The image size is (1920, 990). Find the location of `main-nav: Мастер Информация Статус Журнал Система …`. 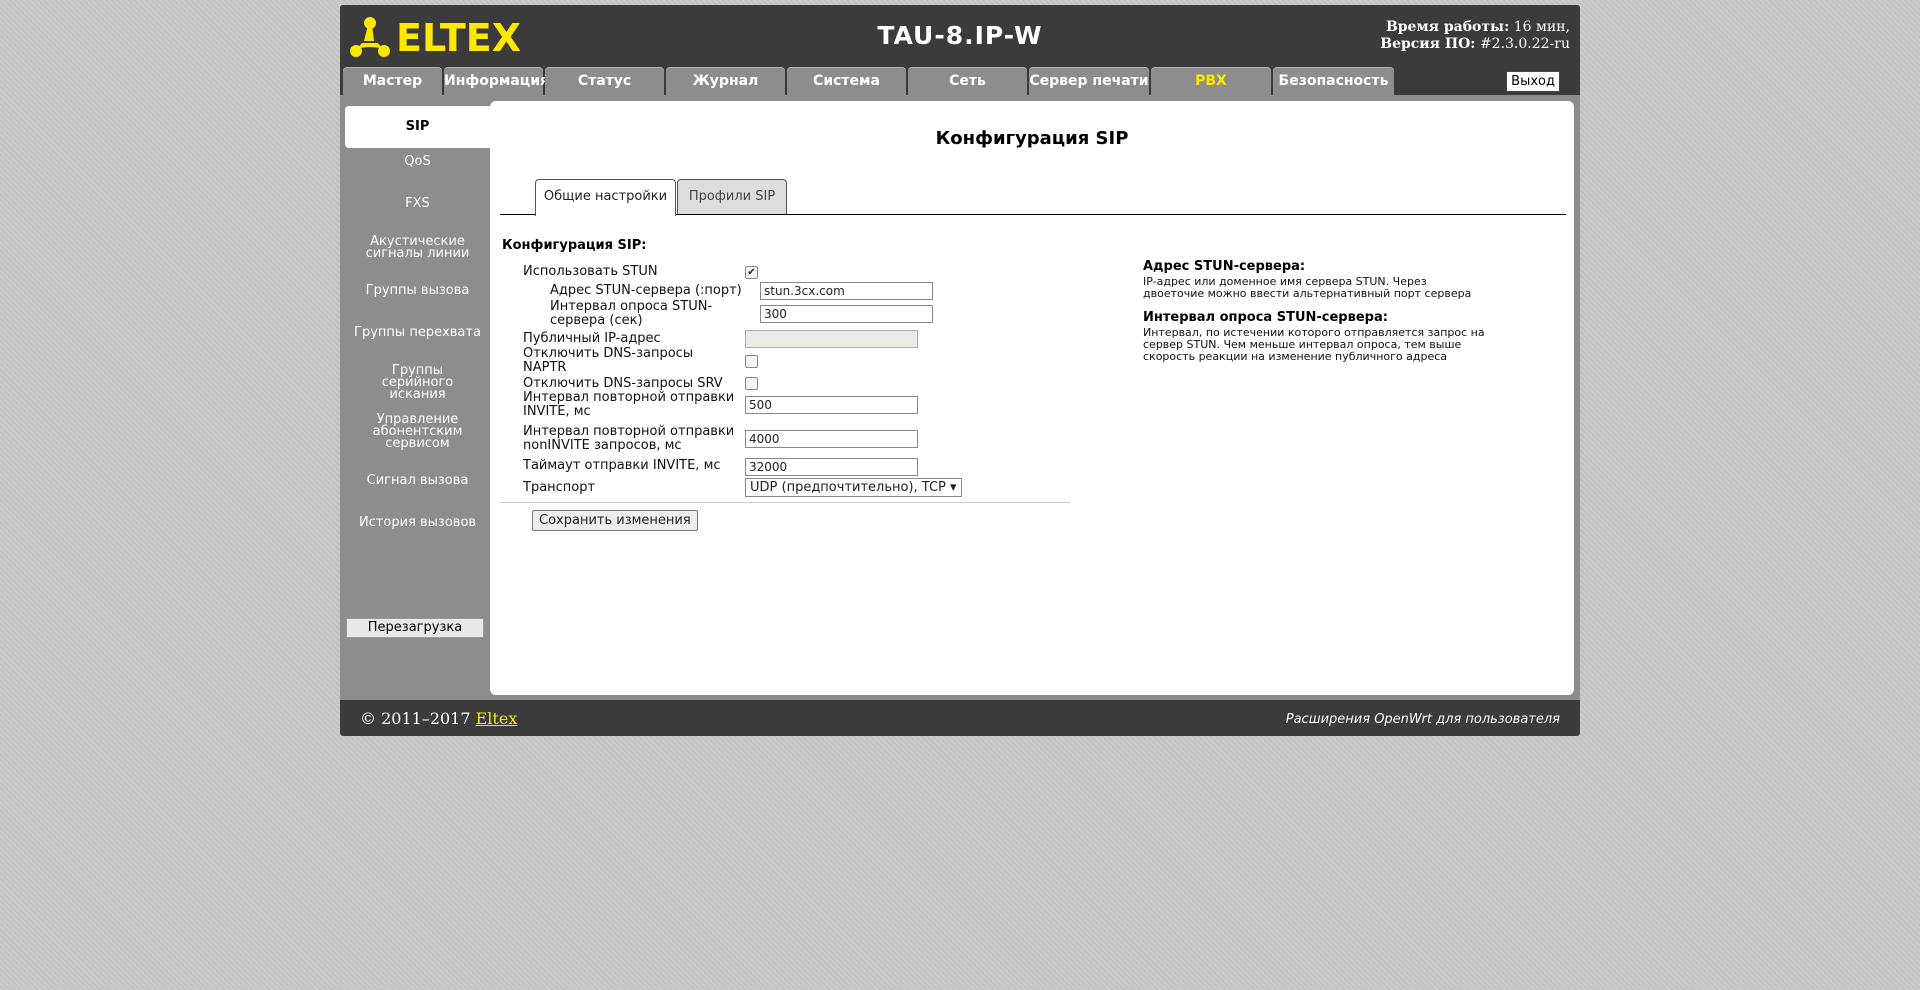

main-nav: Мастер Информация Статус Журнал Система … is located at coordinates (960, 80).